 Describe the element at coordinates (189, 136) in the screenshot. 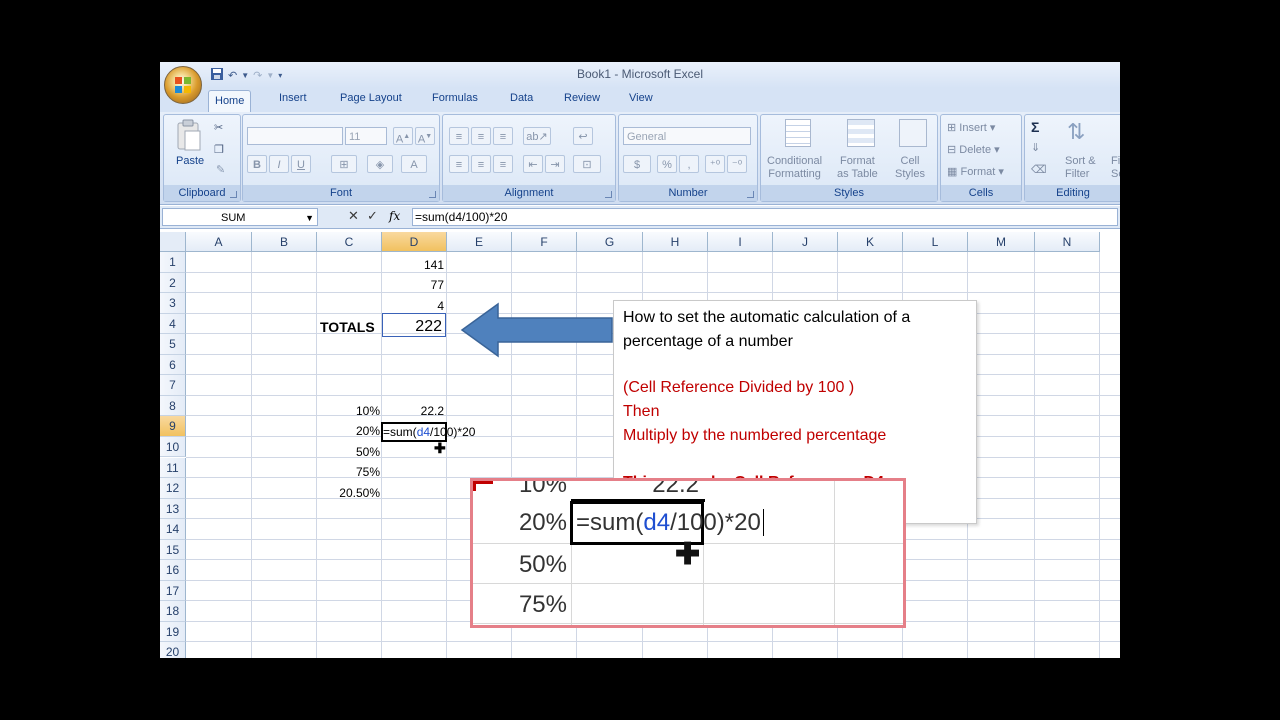

I see `paste-icon` at that location.